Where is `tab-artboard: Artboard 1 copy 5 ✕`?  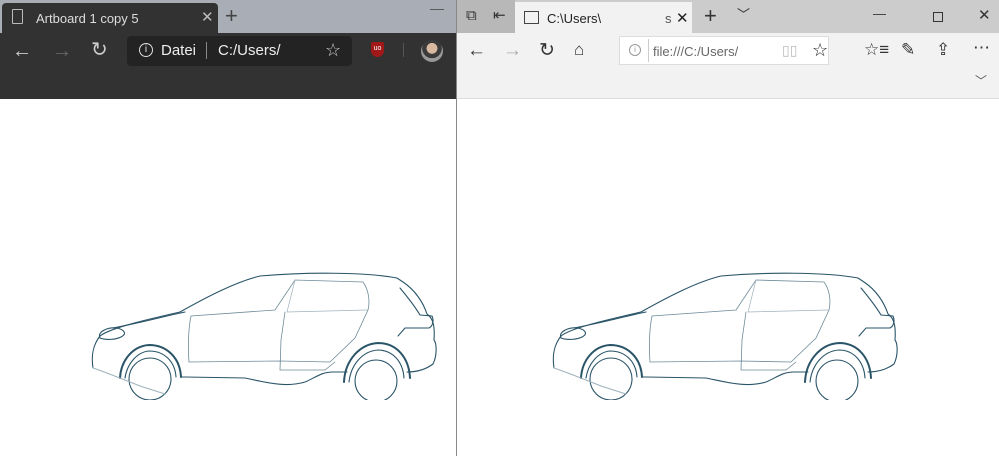
tab-artboard: Artboard 1 copy 5 ✕ is located at coordinates (110, 18).